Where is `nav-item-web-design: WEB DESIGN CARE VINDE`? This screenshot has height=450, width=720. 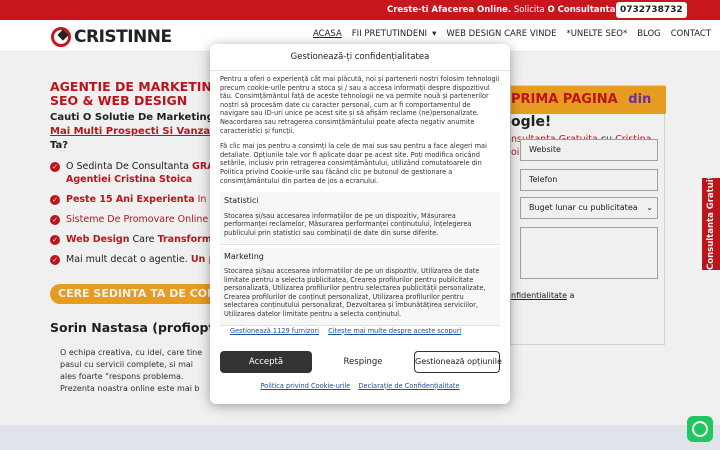 nav-item-web-design: WEB DESIGN CARE VINDE is located at coordinates (501, 34).